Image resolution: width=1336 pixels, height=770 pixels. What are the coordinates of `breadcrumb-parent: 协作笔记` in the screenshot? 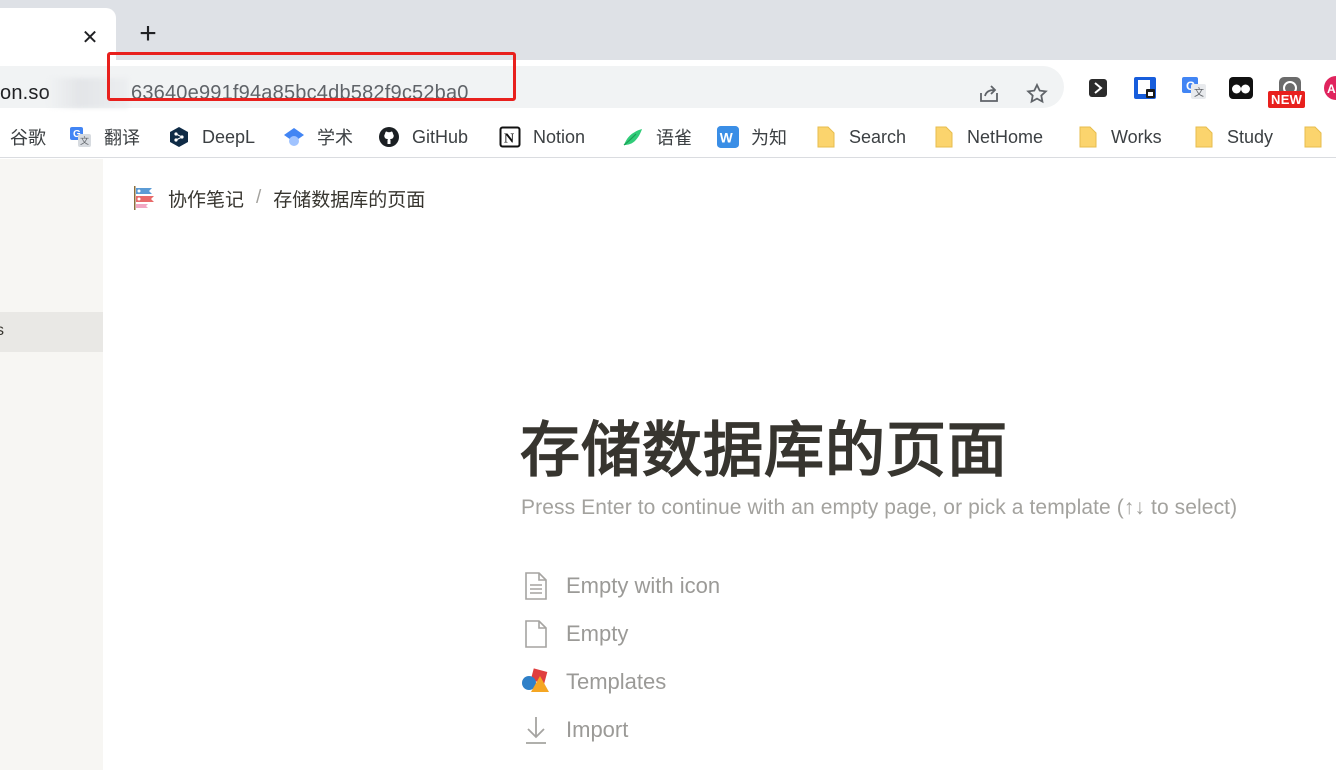 It's located at (206, 198).